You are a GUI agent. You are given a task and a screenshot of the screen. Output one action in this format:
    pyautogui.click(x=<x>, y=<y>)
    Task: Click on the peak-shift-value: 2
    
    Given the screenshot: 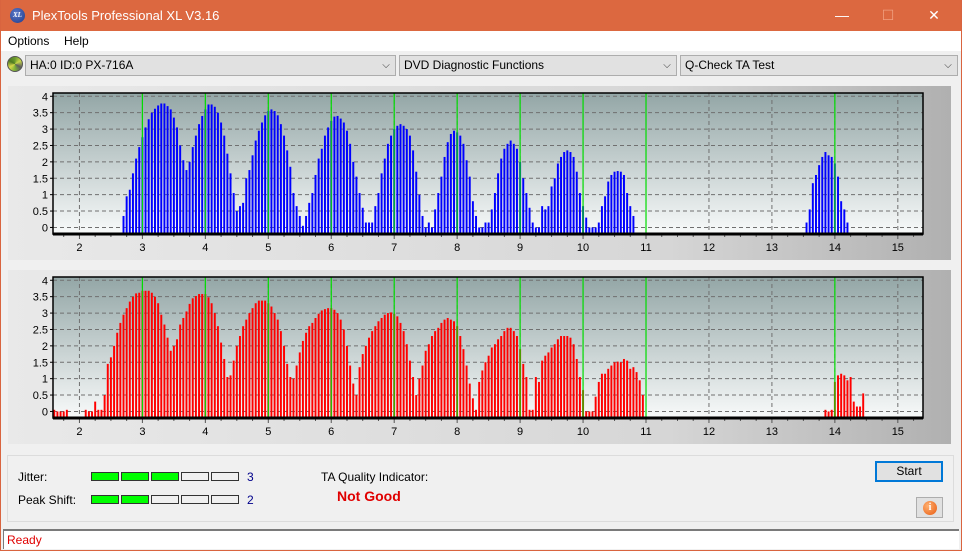 What is the action you would take?
    pyautogui.click(x=250, y=500)
    